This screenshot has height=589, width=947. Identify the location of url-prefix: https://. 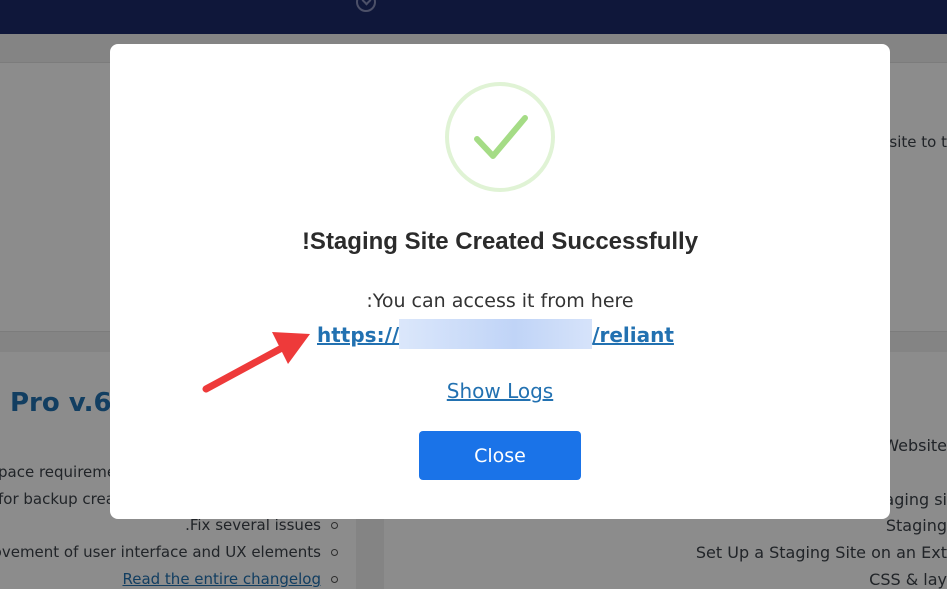
(358, 335).